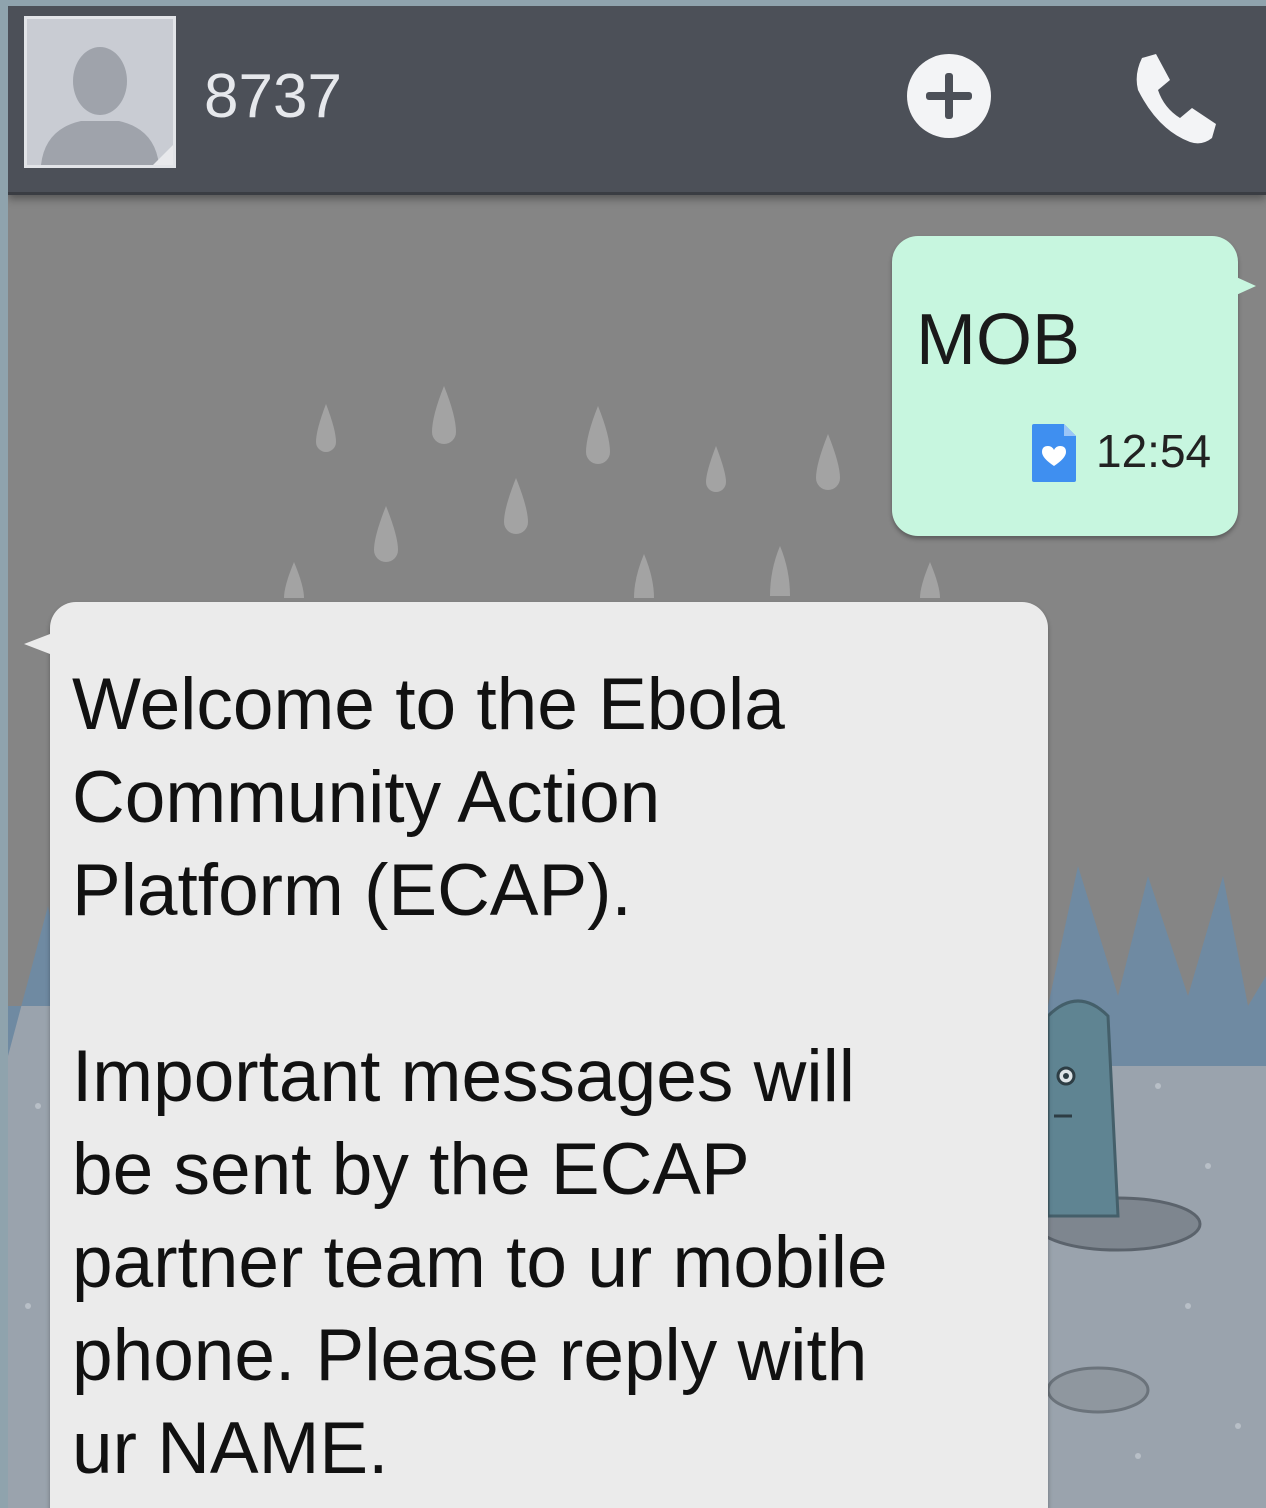 This screenshot has height=1508, width=1266. Describe the element at coordinates (1154, 451) in the screenshot. I see `message-timestamp: 12:54` at that location.